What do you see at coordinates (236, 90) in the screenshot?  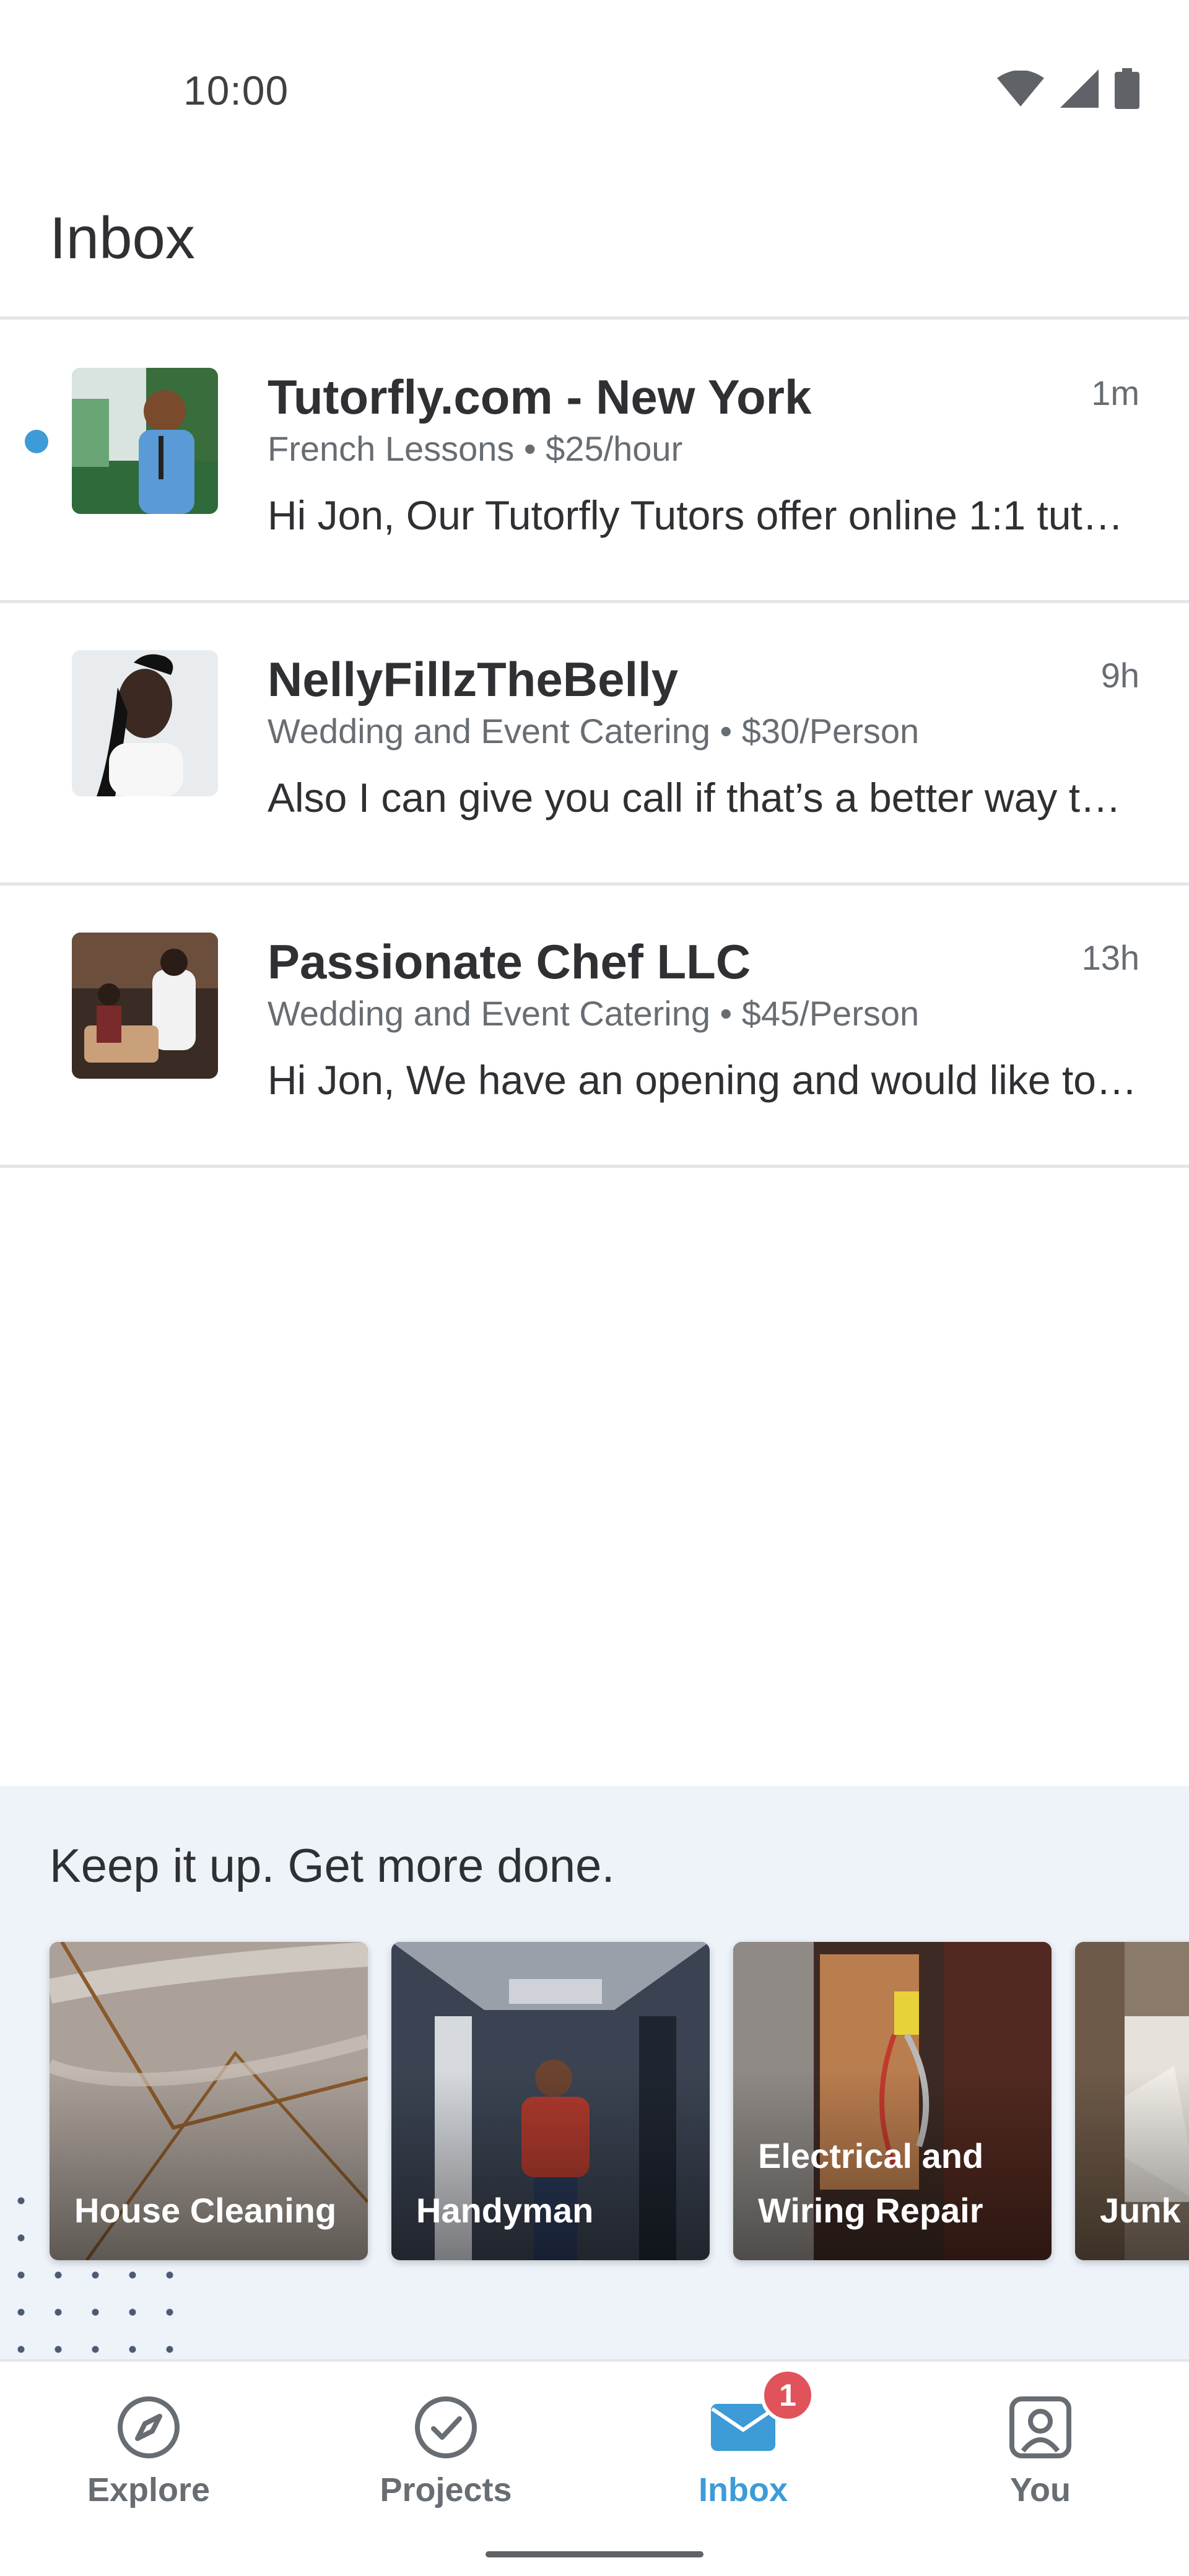 I see `status-time: 10:00` at bounding box center [236, 90].